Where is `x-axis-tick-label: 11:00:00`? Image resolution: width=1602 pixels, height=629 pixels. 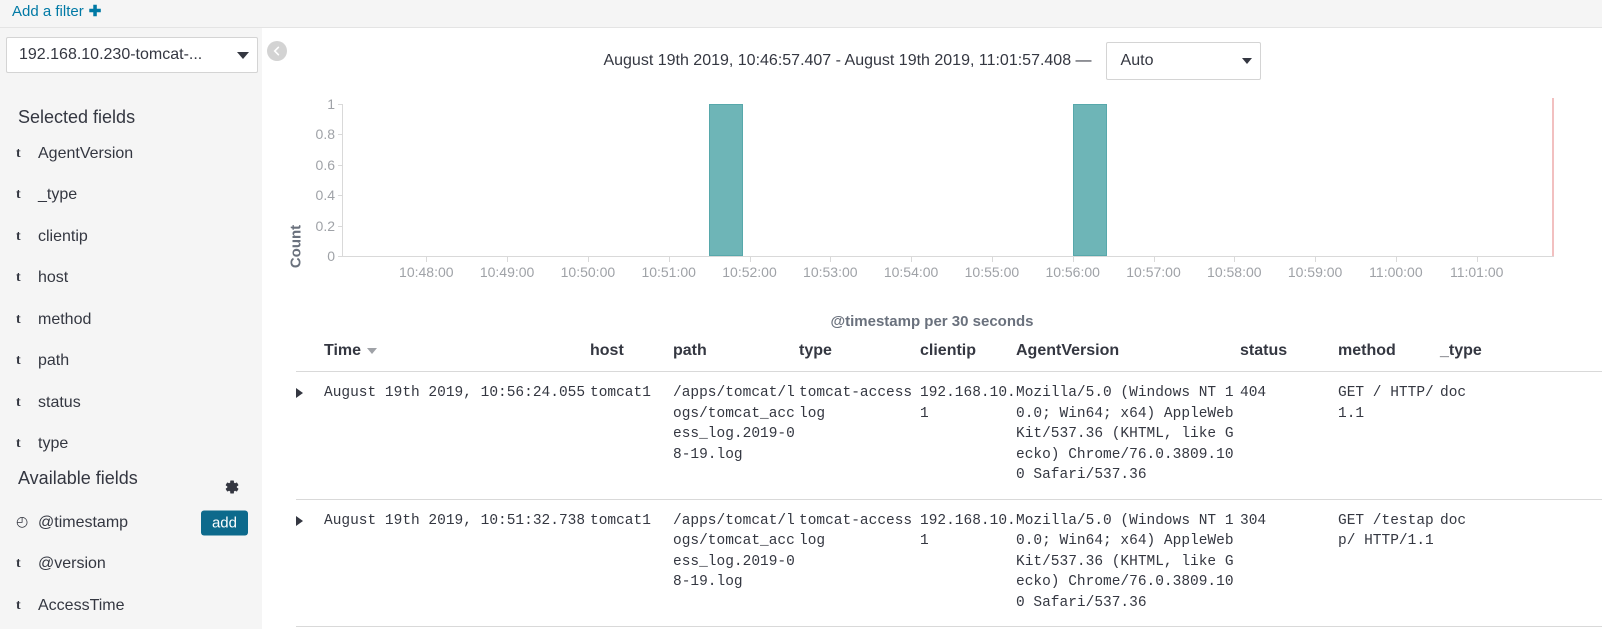 x-axis-tick-label: 11:00:00 is located at coordinates (1396, 272).